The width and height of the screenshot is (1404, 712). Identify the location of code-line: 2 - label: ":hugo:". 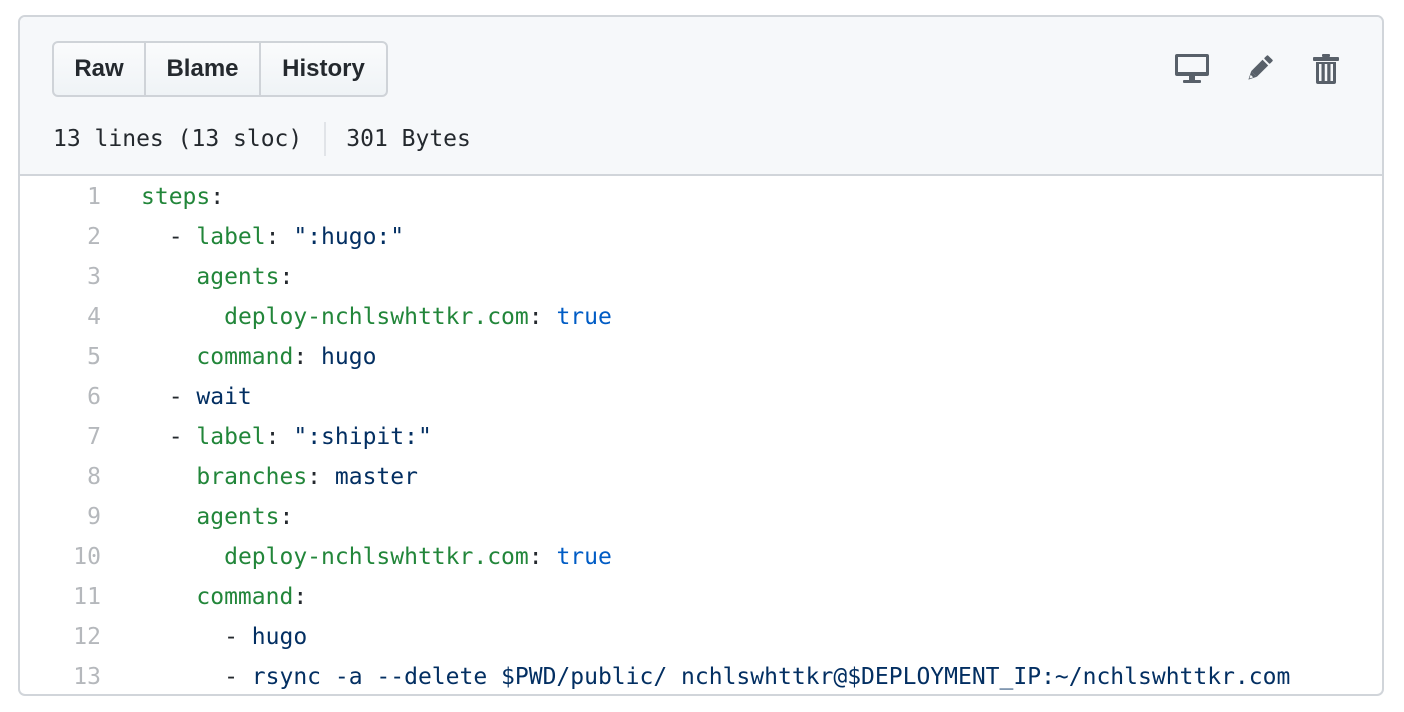
(701, 237).